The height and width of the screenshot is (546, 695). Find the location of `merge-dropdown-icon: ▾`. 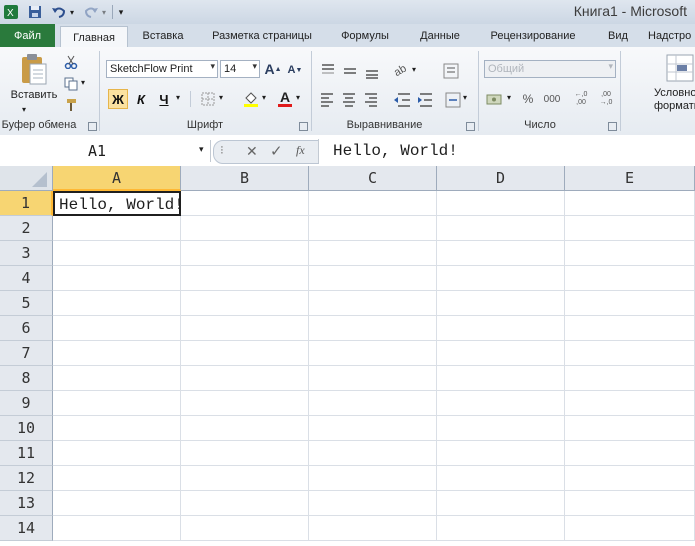

merge-dropdown-icon: ▾ is located at coordinates (465, 97).